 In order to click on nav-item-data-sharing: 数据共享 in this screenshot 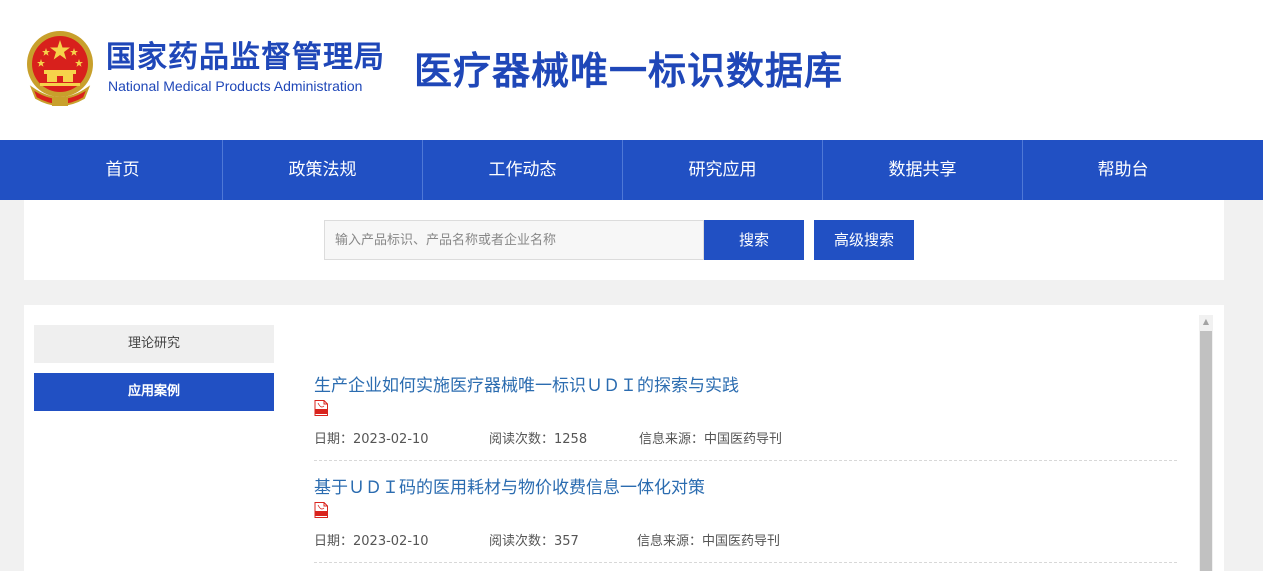, I will do `click(923, 170)`.